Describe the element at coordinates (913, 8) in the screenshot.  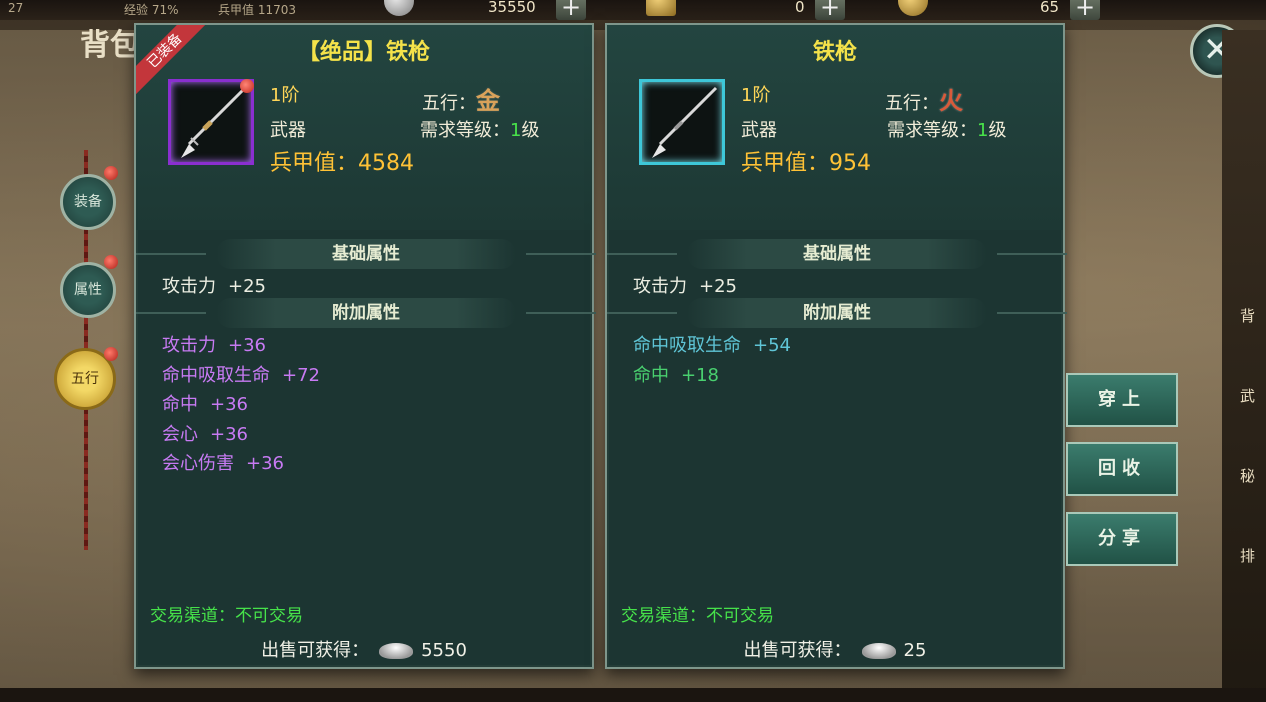
I see `gold-coin-icon` at that location.